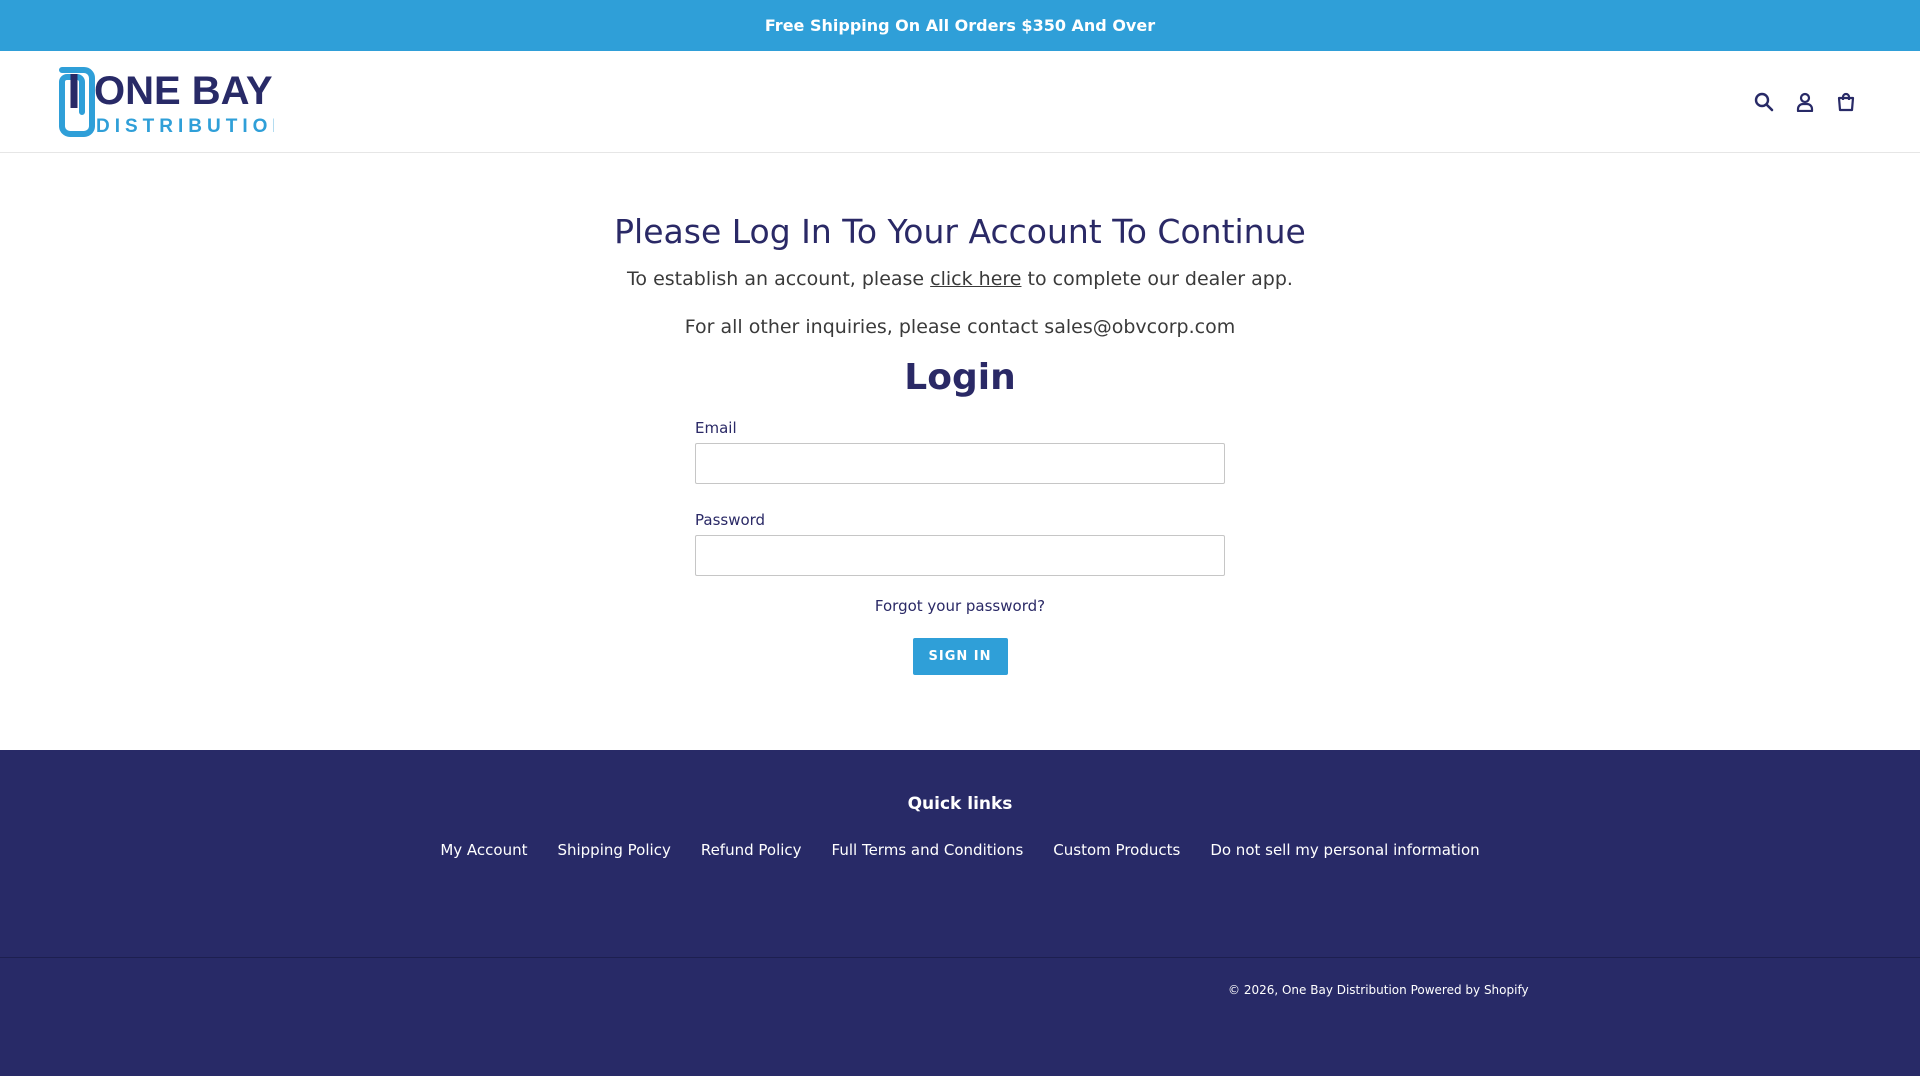 This screenshot has height=1080, width=1920. Describe the element at coordinates (1116, 850) in the screenshot. I see `footer-link-custom-products: Custom Products` at that location.